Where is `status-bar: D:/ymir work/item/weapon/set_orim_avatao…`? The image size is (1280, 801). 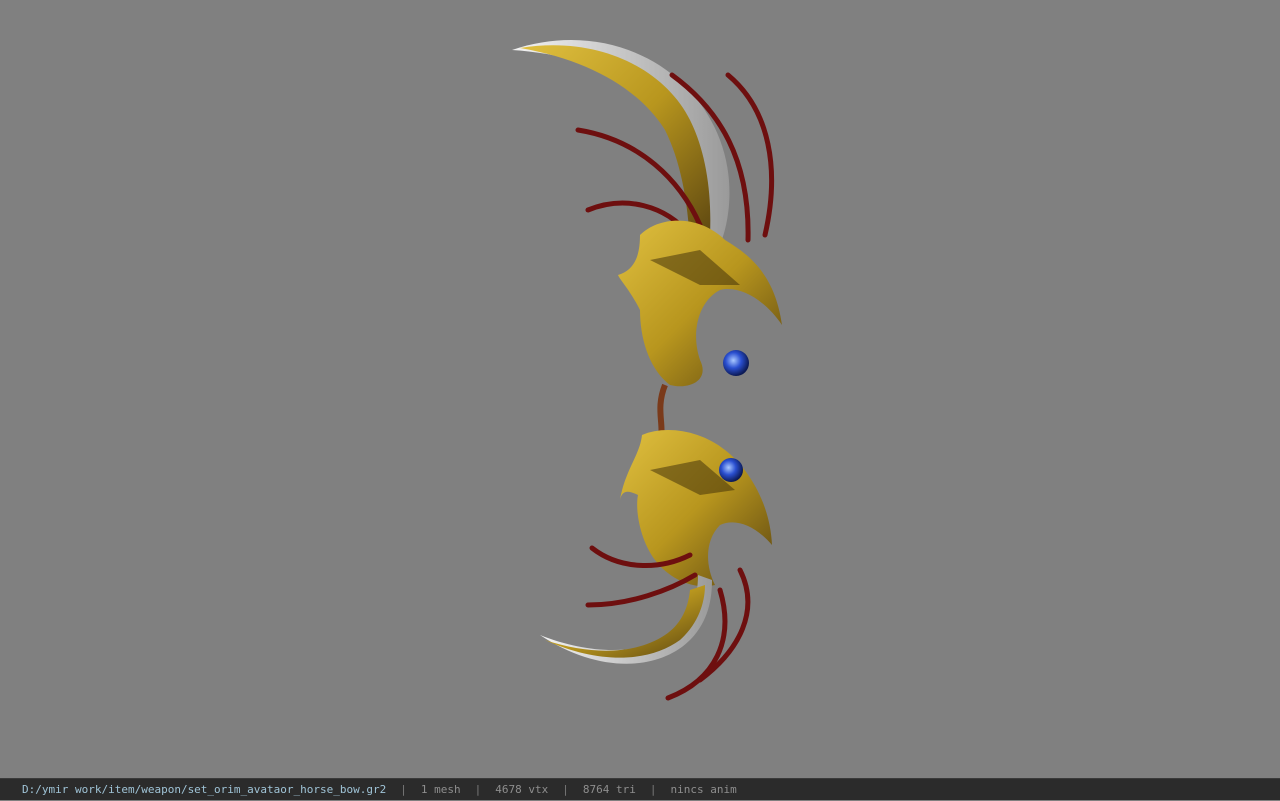
status-bar: D:/ymir work/item/weapon/set_orim_avatao… is located at coordinates (640, 789).